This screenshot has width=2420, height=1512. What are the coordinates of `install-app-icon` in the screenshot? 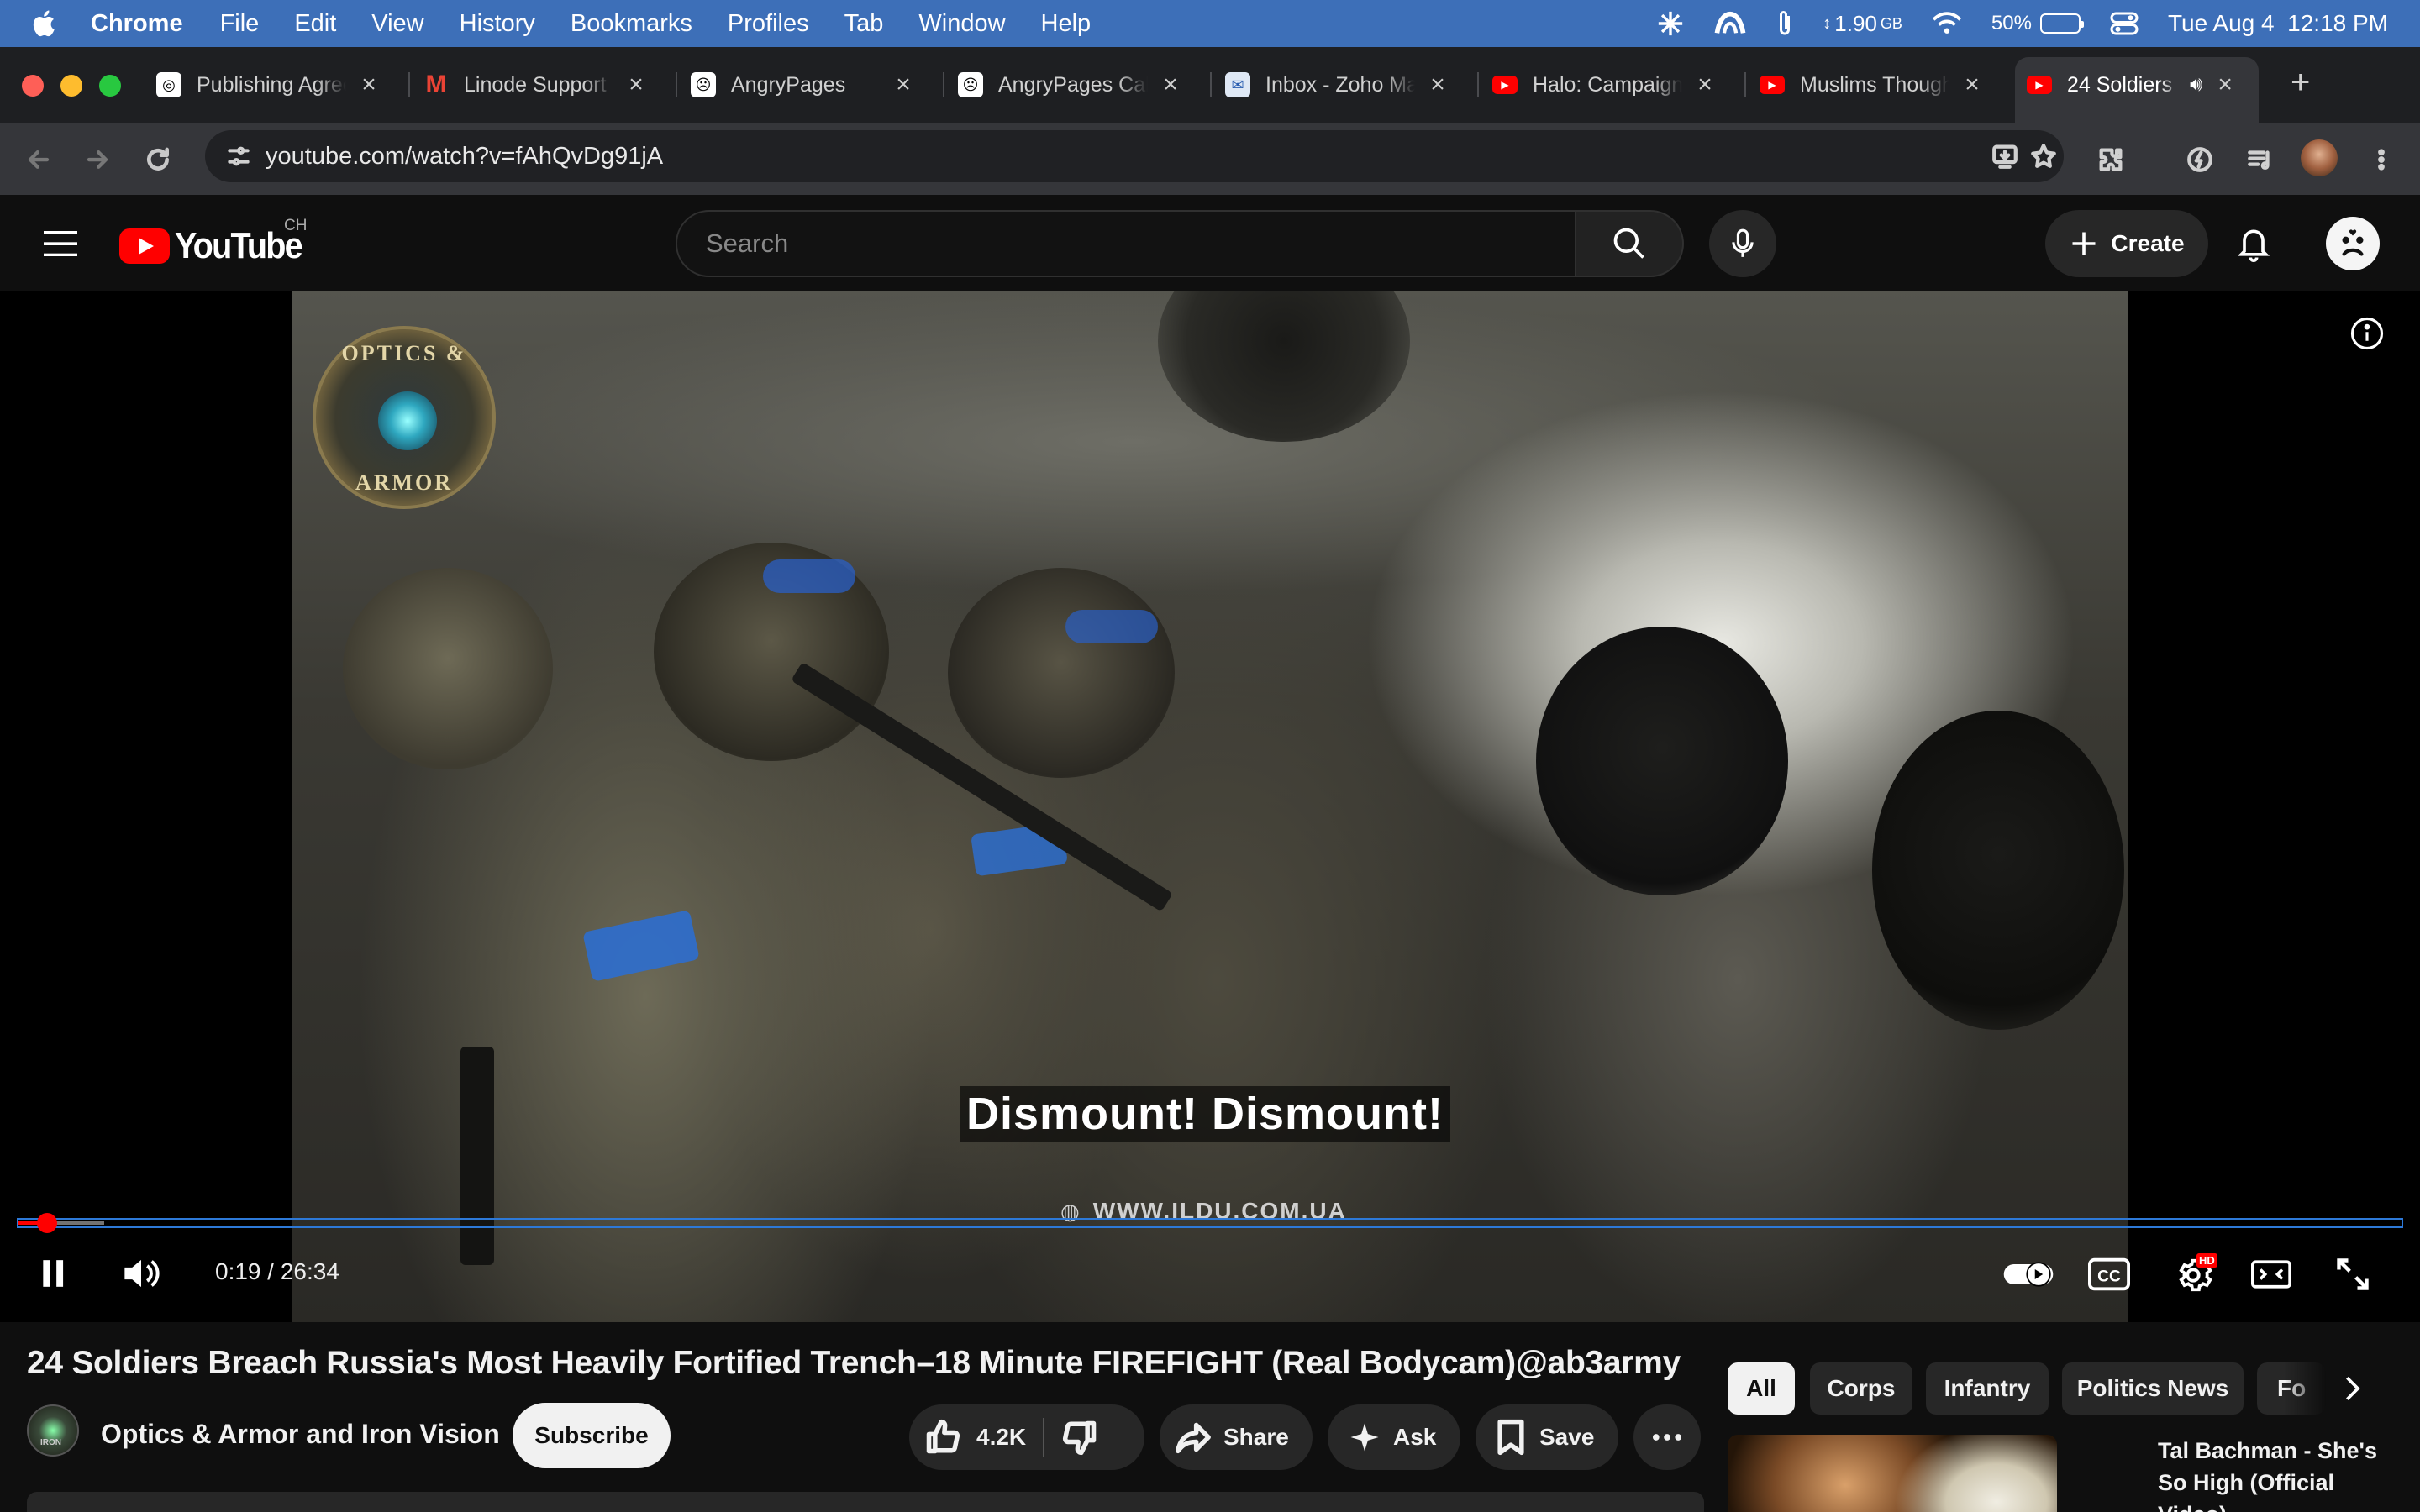 It's located at (2004, 156).